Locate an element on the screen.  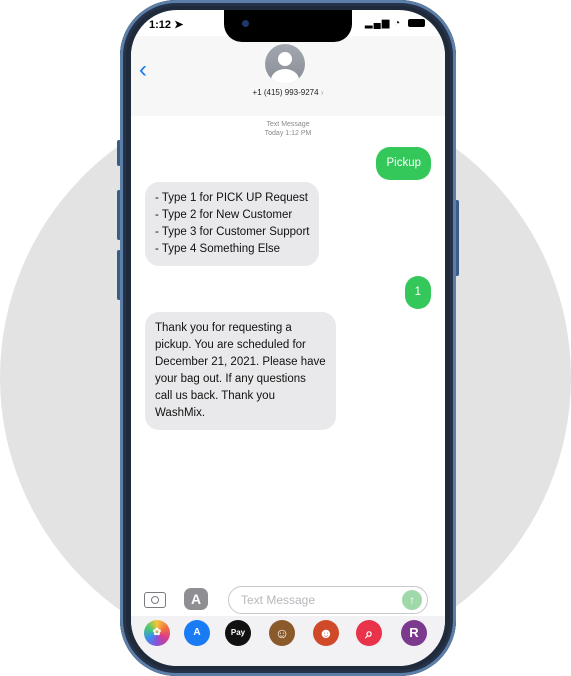
app-store-app-icon: A is located at coordinates (197, 633).